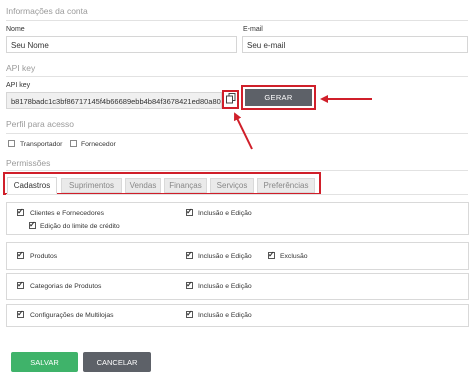 This screenshot has height=375, width=474. What do you see at coordinates (271, 254) in the screenshot?
I see `produtos-exclusao-checkbox` at bounding box center [271, 254].